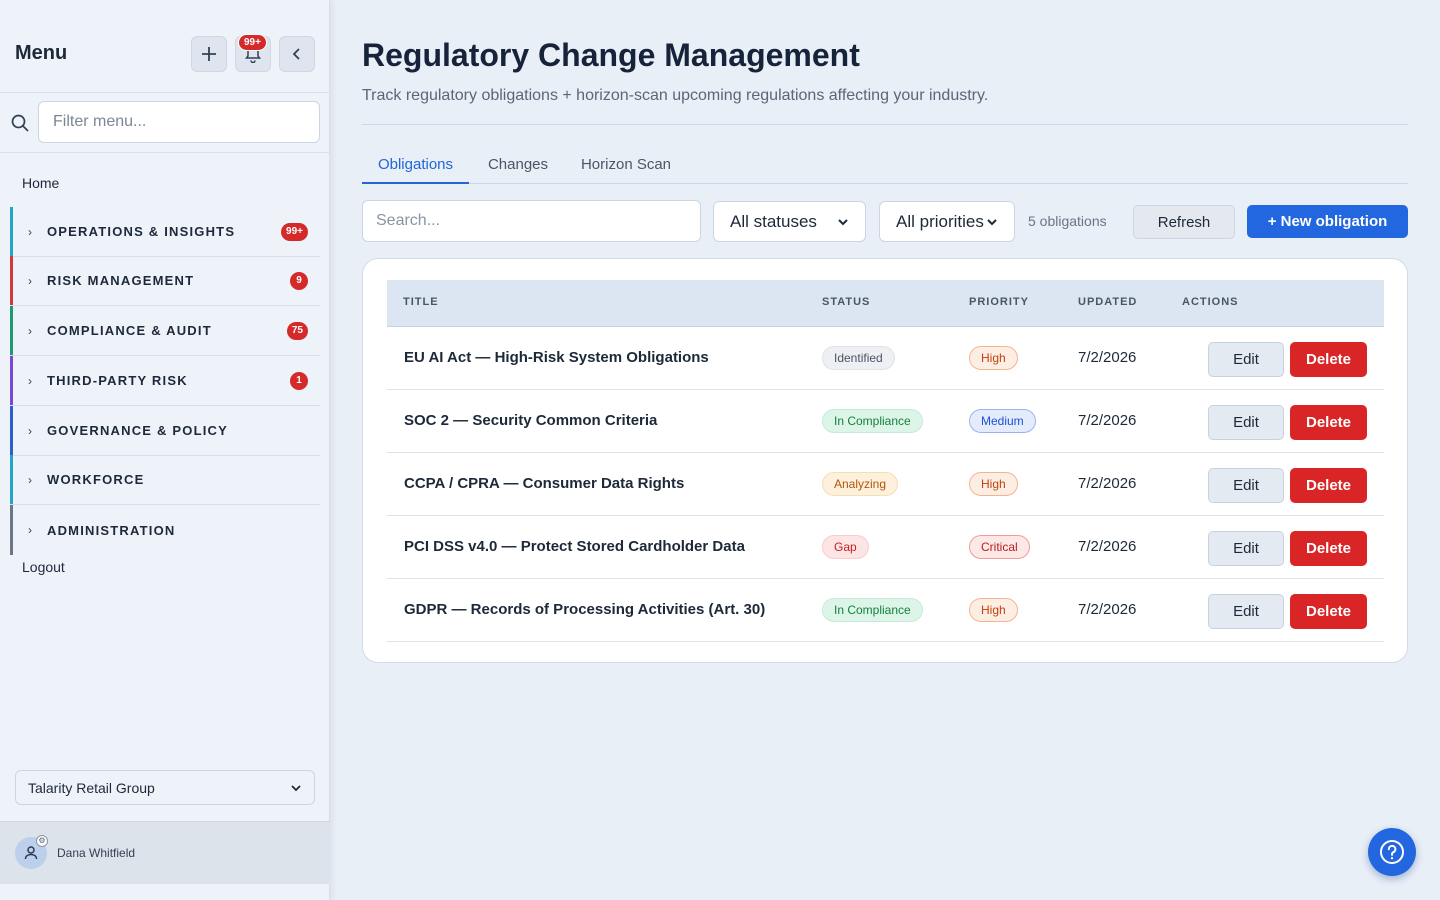 The height and width of the screenshot is (900, 1440). Describe the element at coordinates (299, 381) in the screenshot. I see `section-badge: 1` at that location.